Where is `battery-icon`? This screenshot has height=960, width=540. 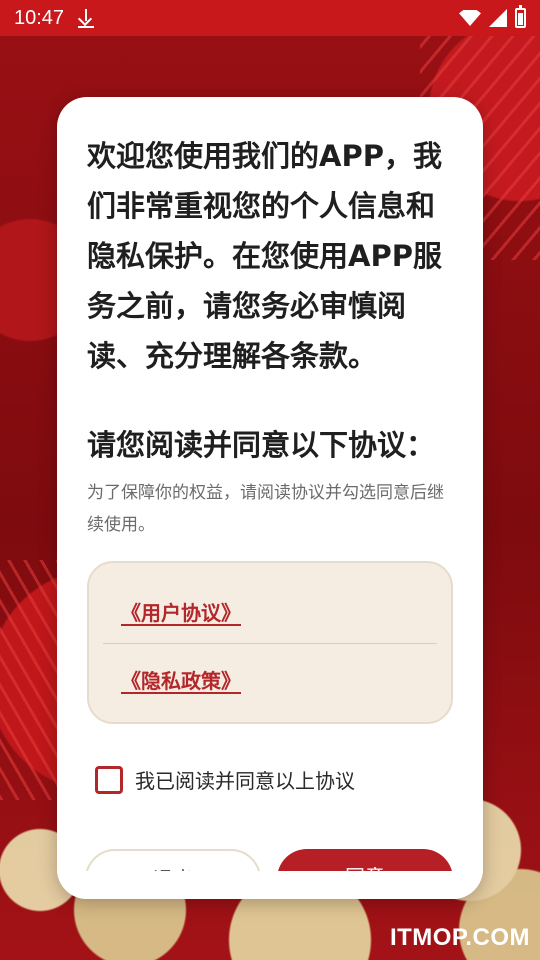 battery-icon is located at coordinates (520, 16).